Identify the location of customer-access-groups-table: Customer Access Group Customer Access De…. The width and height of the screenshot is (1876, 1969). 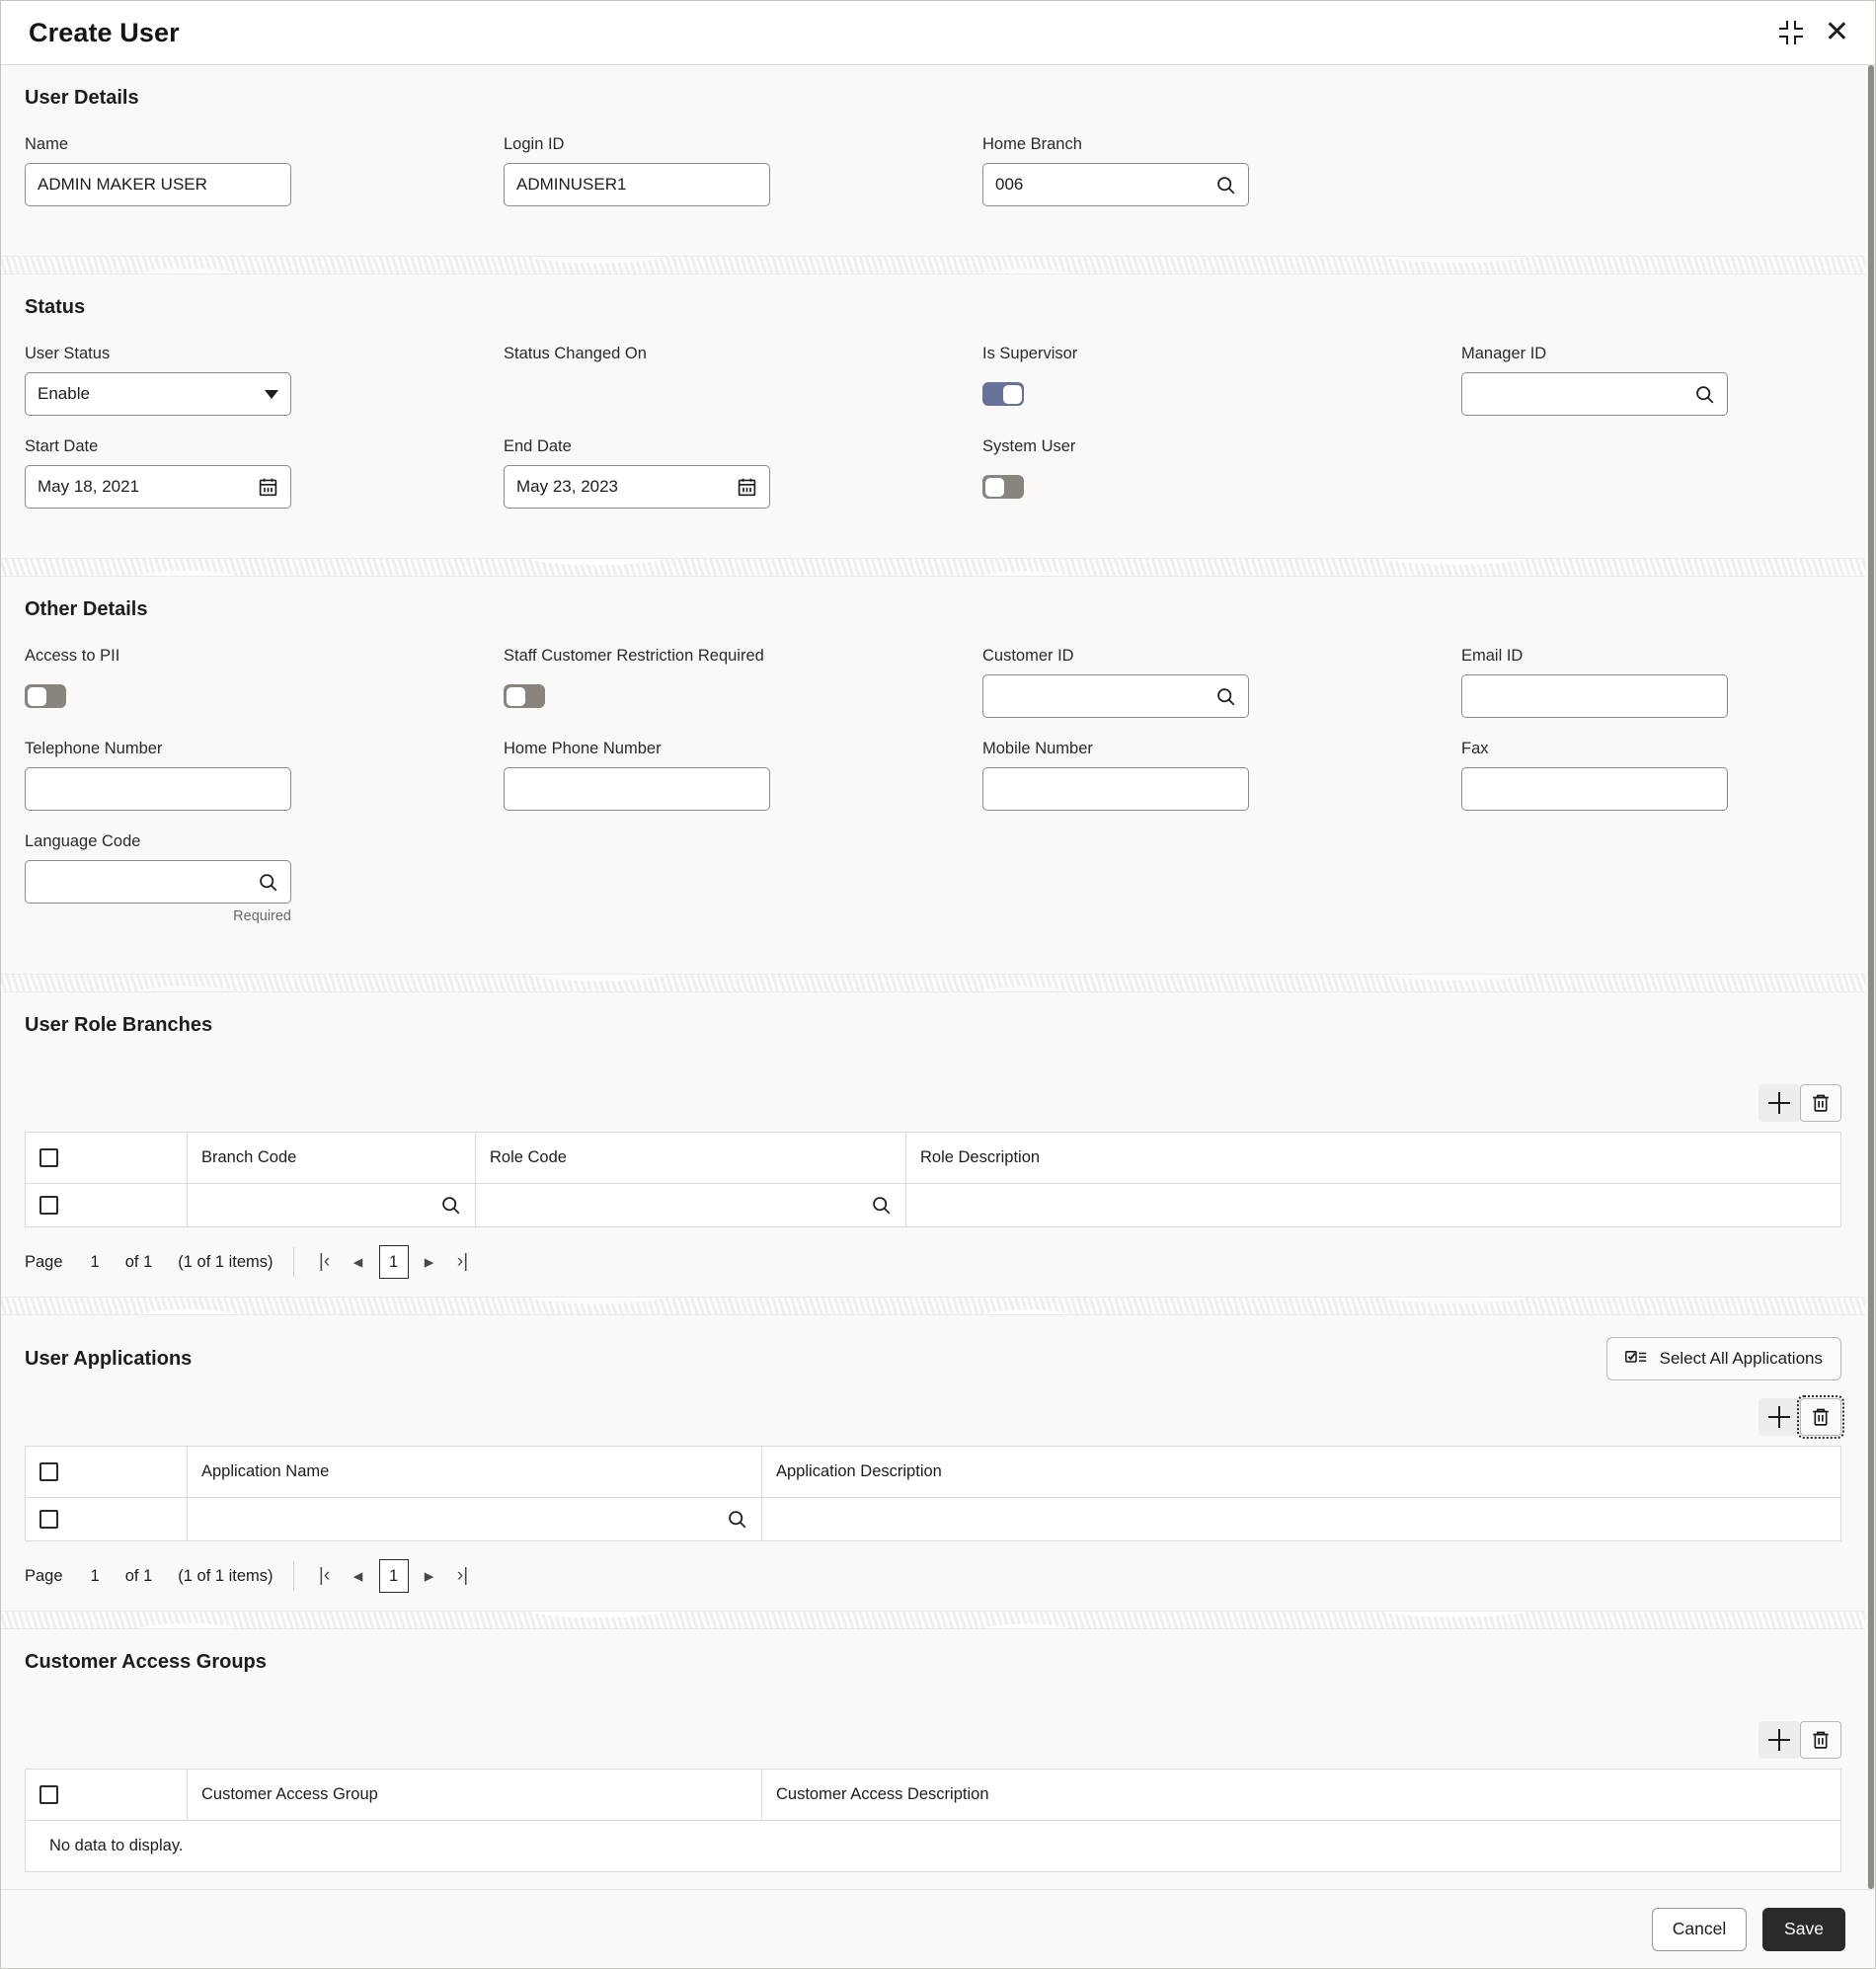
(933, 1820).